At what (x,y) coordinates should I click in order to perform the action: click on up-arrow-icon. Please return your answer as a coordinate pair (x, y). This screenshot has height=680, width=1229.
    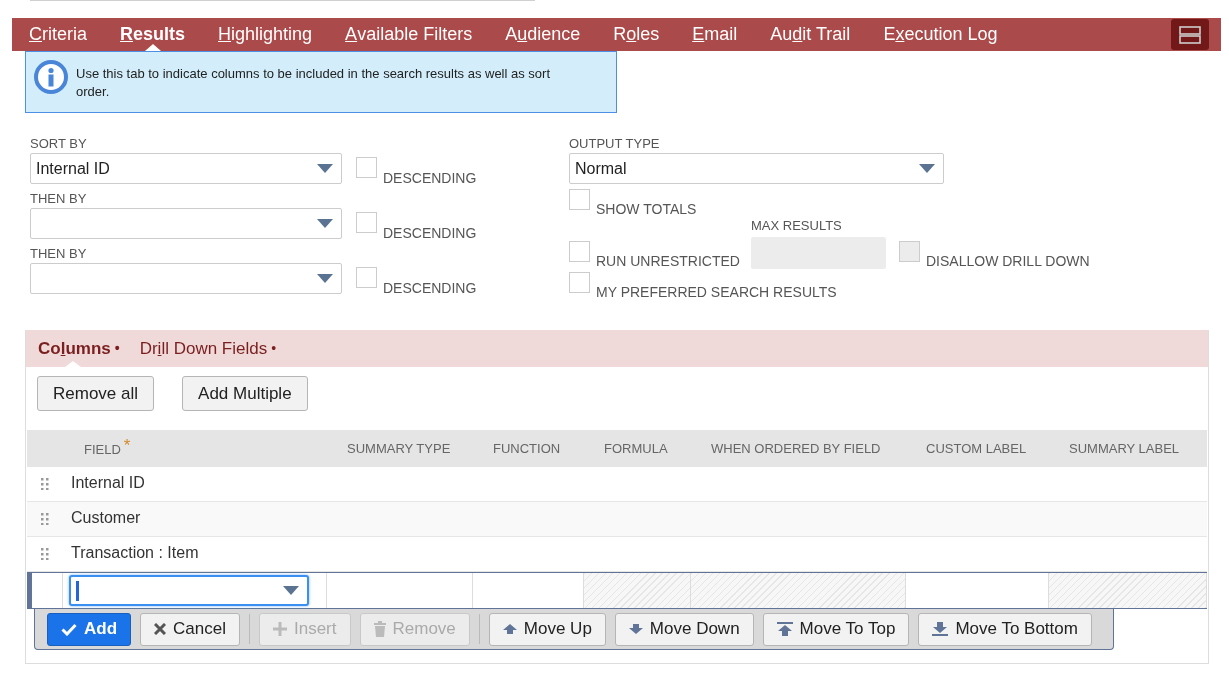
    Looking at the image, I should click on (509, 629).